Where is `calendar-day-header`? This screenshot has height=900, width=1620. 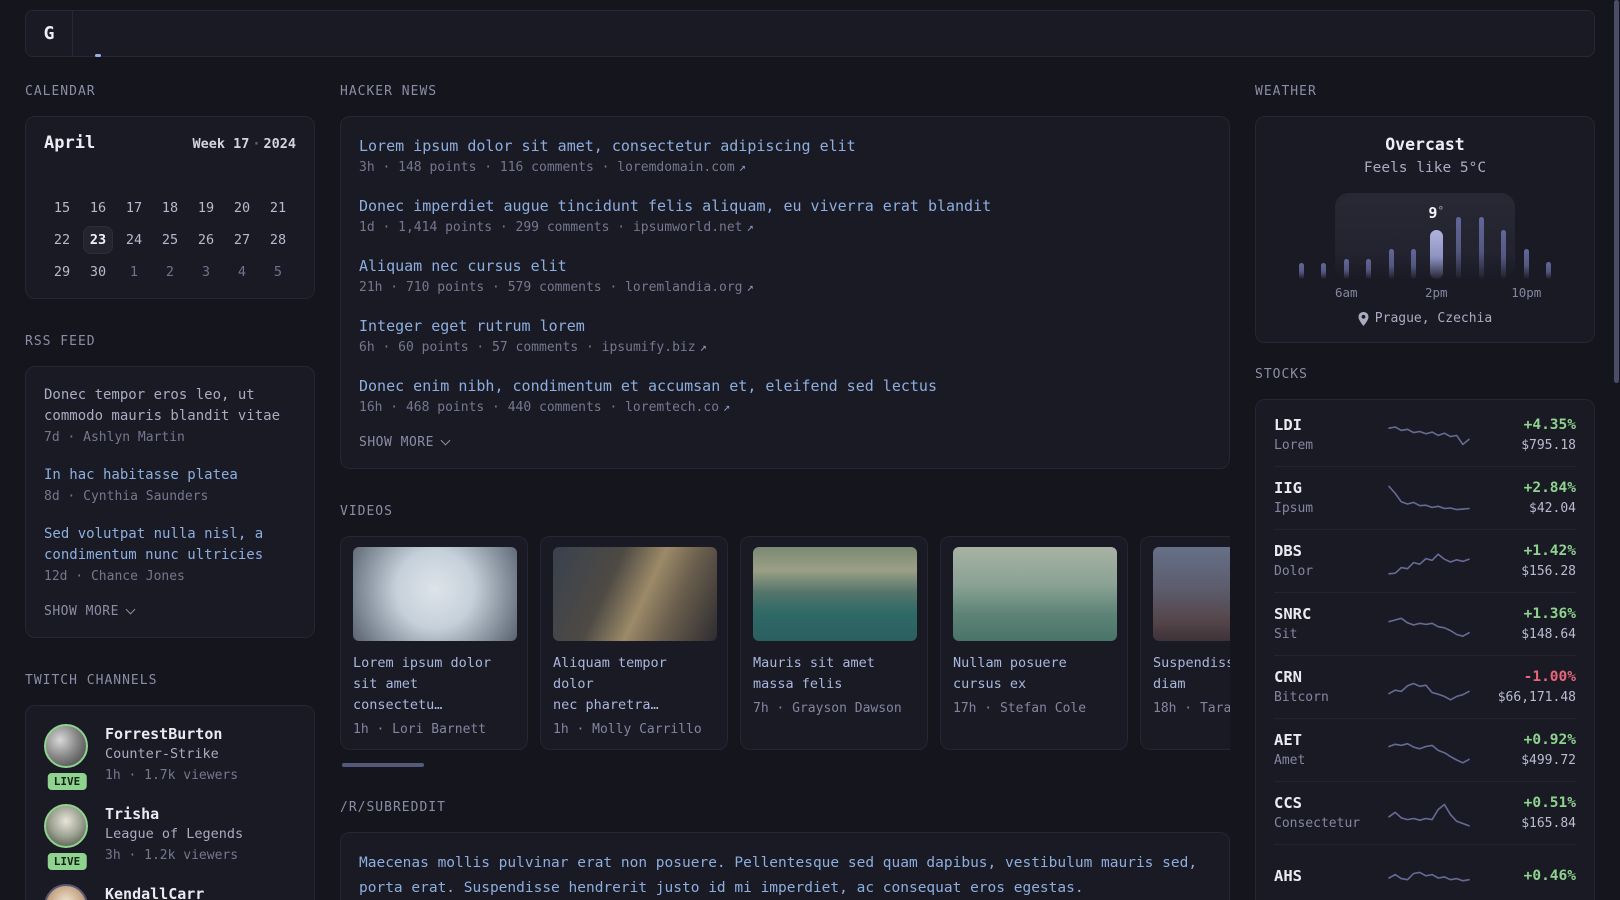 calendar-day-header is located at coordinates (62, 180).